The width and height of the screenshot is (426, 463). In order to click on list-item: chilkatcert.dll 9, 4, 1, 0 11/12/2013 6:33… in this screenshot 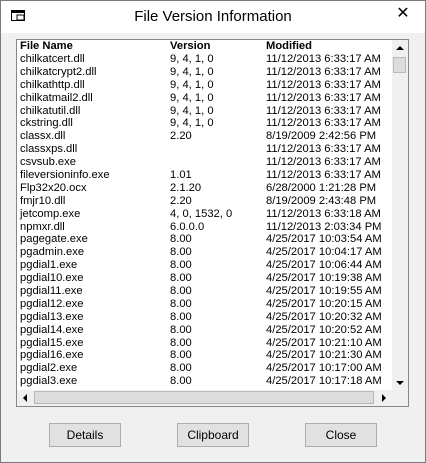, I will do `click(205, 59)`.